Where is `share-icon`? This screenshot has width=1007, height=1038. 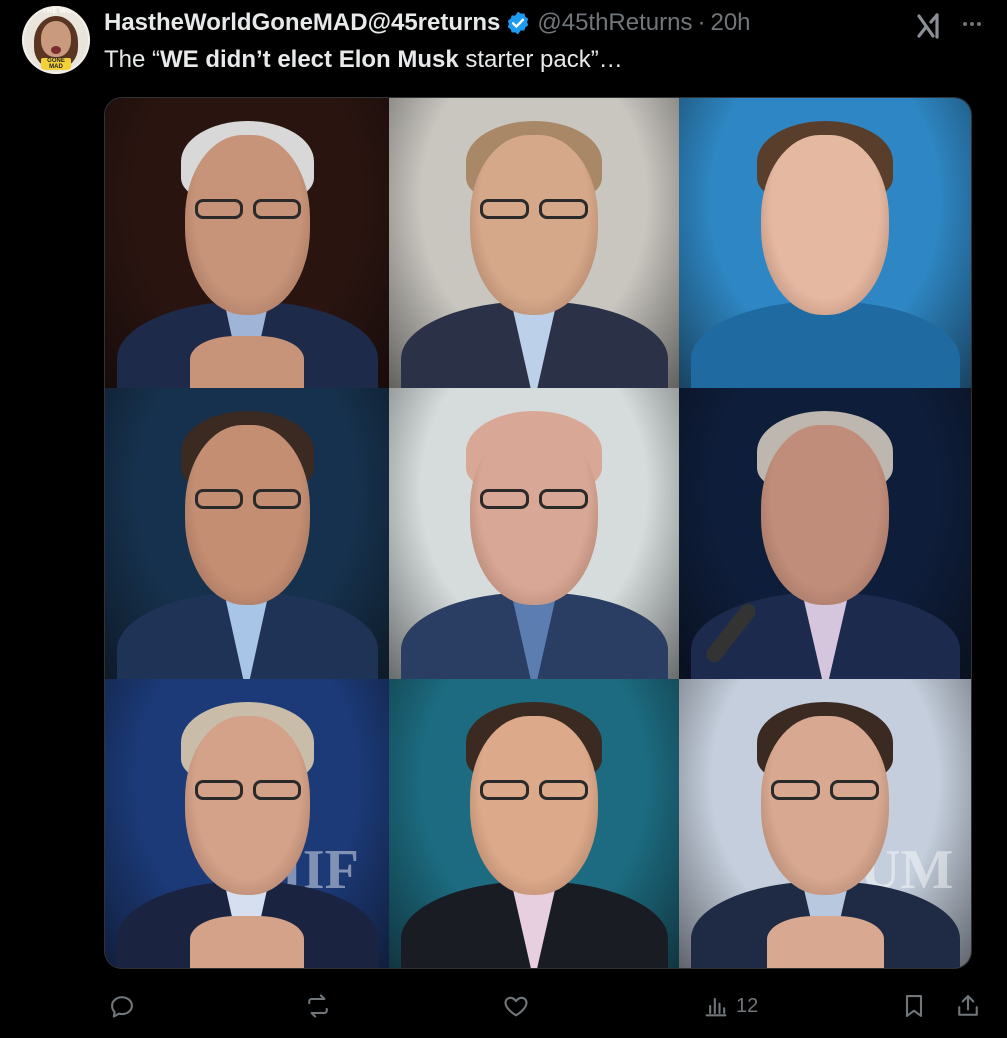 share-icon is located at coordinates (968, 1005).